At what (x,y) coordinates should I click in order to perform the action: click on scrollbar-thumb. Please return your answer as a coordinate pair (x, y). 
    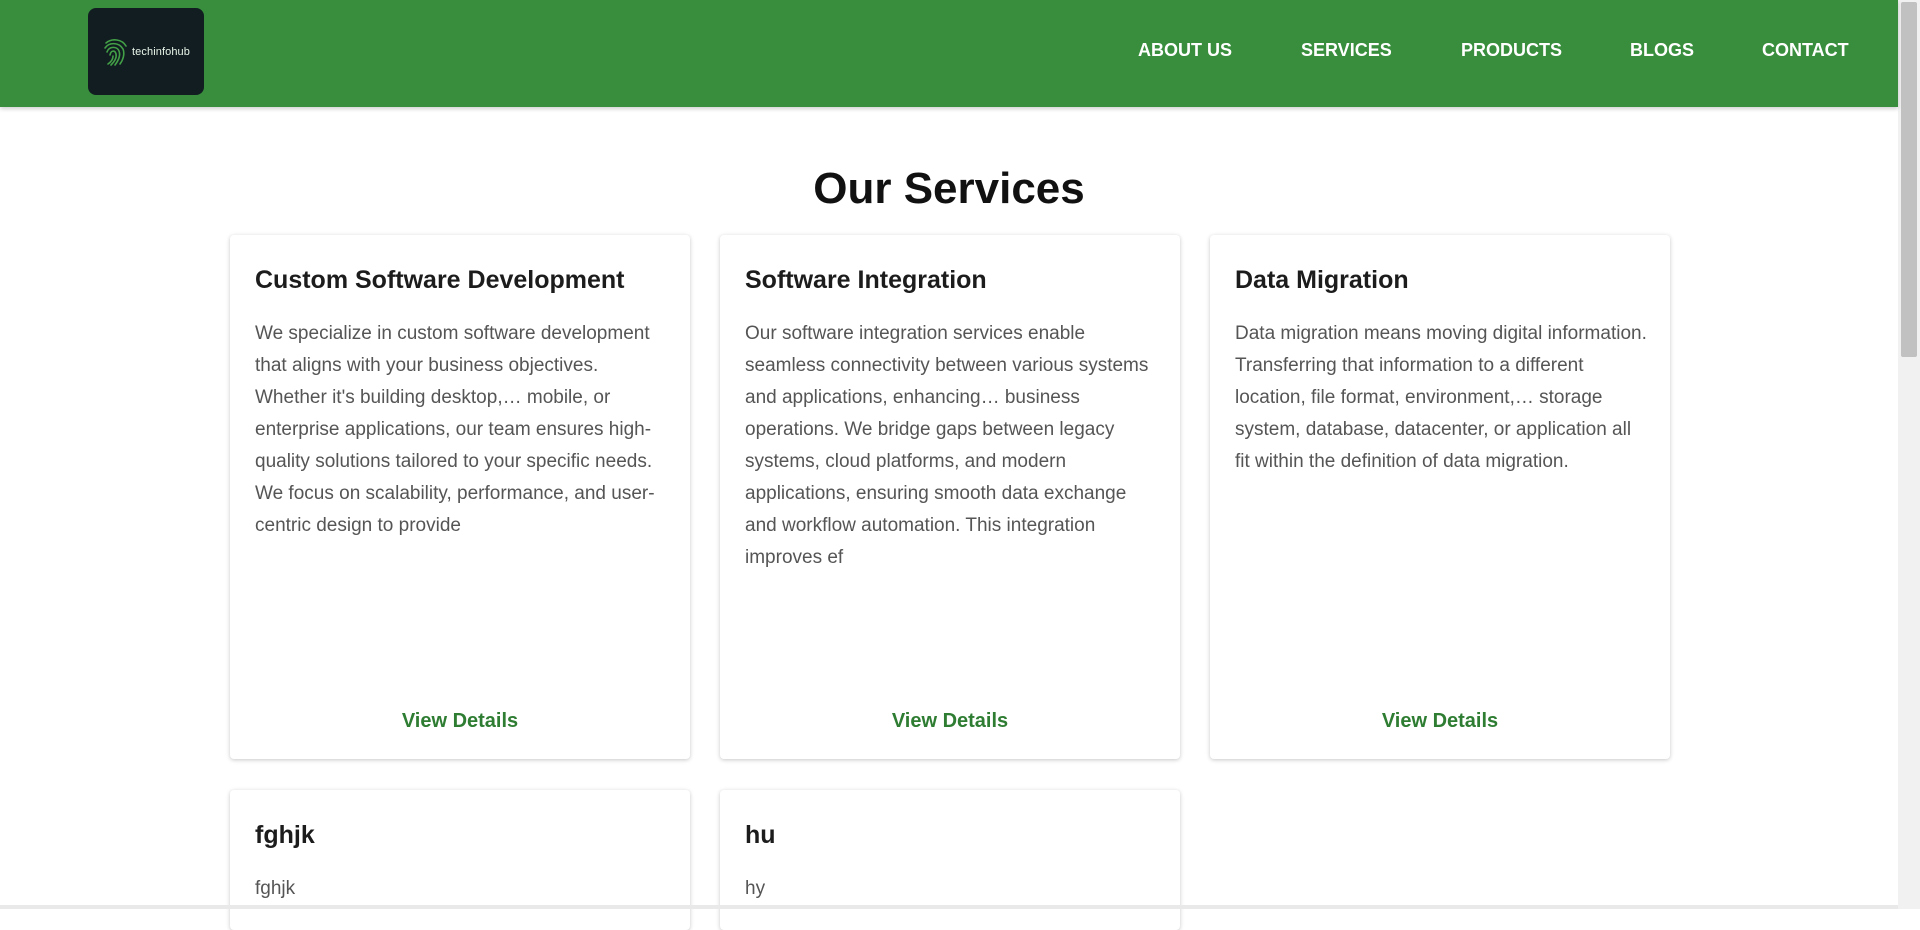
    Looking at the image, I should click on (1909, 179).